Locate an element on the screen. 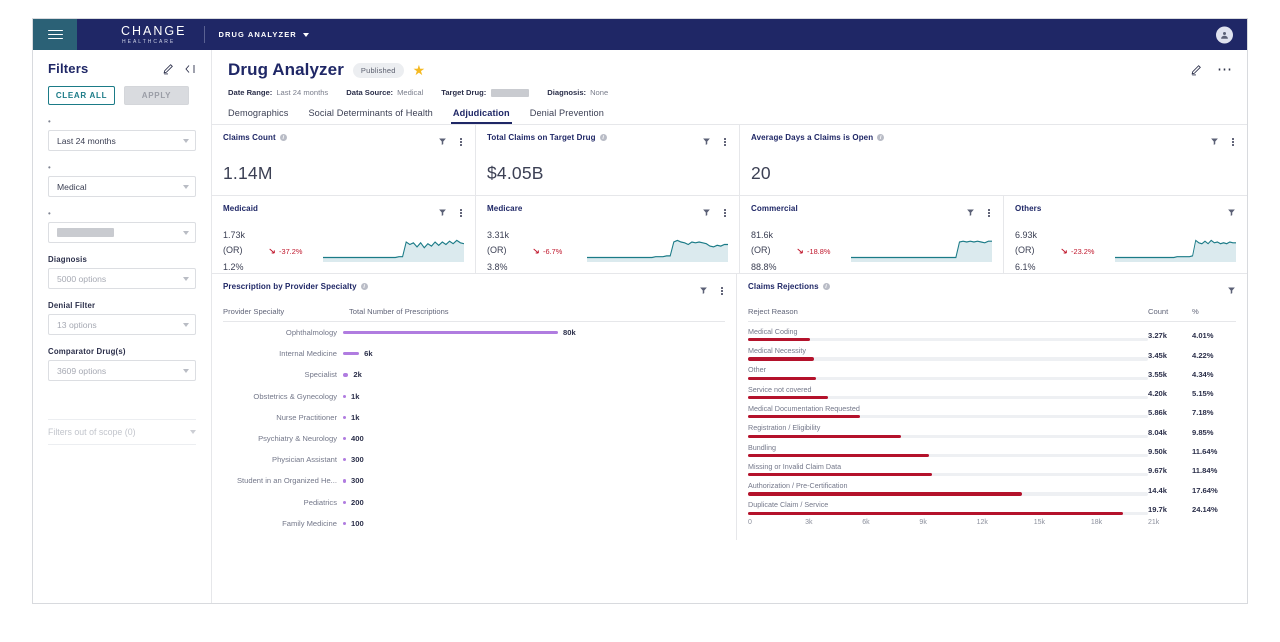 The image size is (1280, 642). rejection-bar-row: Registration / Eligibility 8.04k 9.85% is located at coordinates (992, 428).